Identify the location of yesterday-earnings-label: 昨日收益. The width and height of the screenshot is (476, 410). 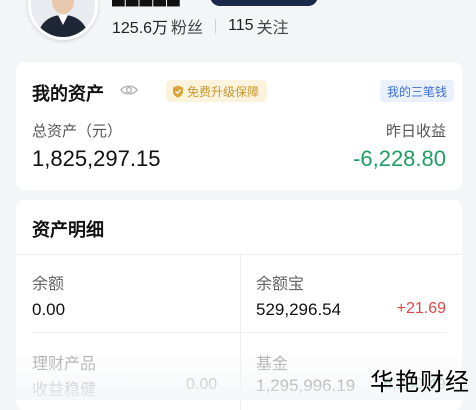
(415, 131).